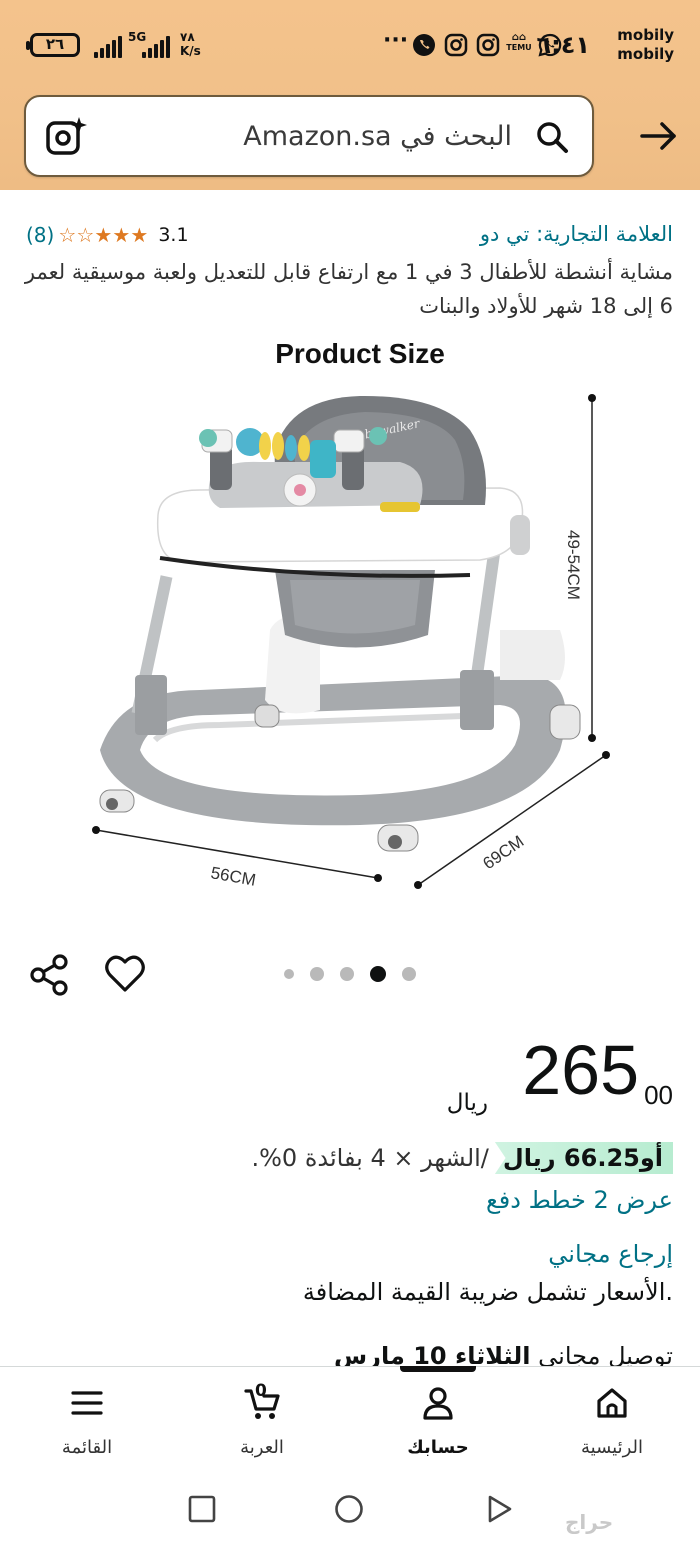 This screenshot has height=1547, width=700. I want to click on nav-label-home: الرئيسية, so click(612, 1447).